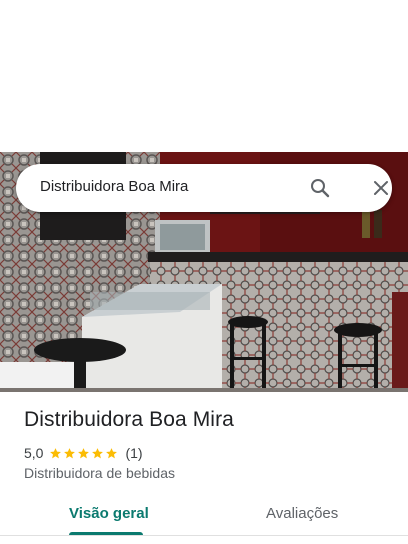  What do you see at coordinates (381, 188) in the screenshot?
I see `close-icon` at bounding box center [381, 188].